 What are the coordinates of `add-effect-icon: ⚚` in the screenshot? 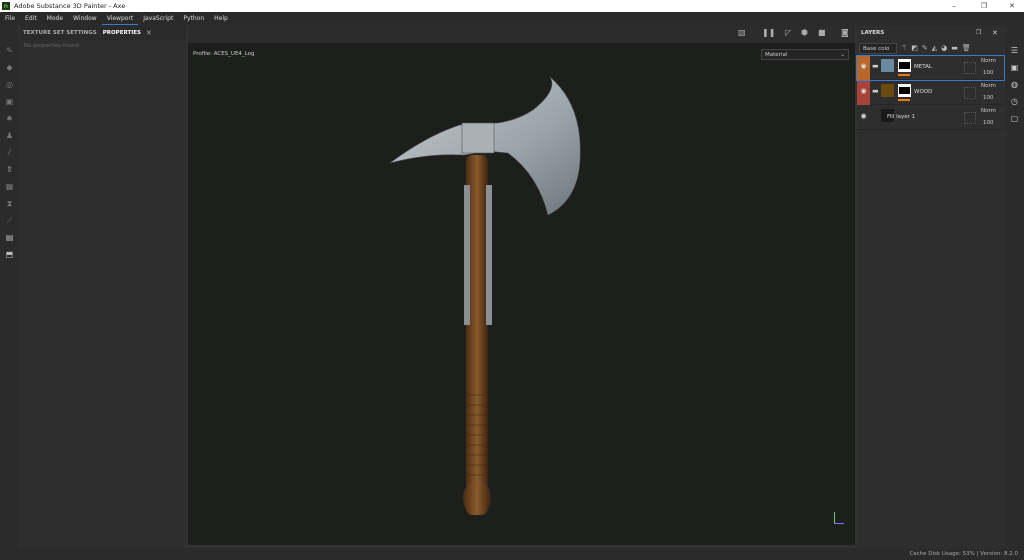 It's located at (904, 48).